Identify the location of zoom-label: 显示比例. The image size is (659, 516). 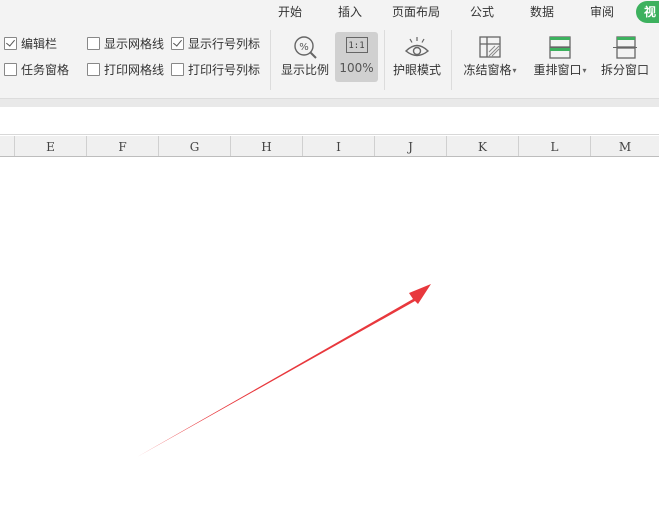
(304, 70).